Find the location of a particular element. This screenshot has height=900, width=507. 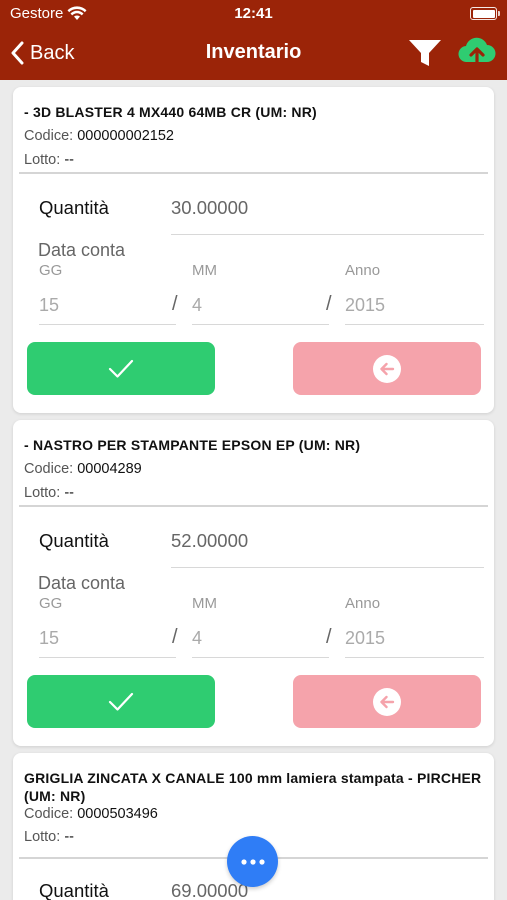

item-code: Codice: 00004289 is located at coordinates (83, 469).